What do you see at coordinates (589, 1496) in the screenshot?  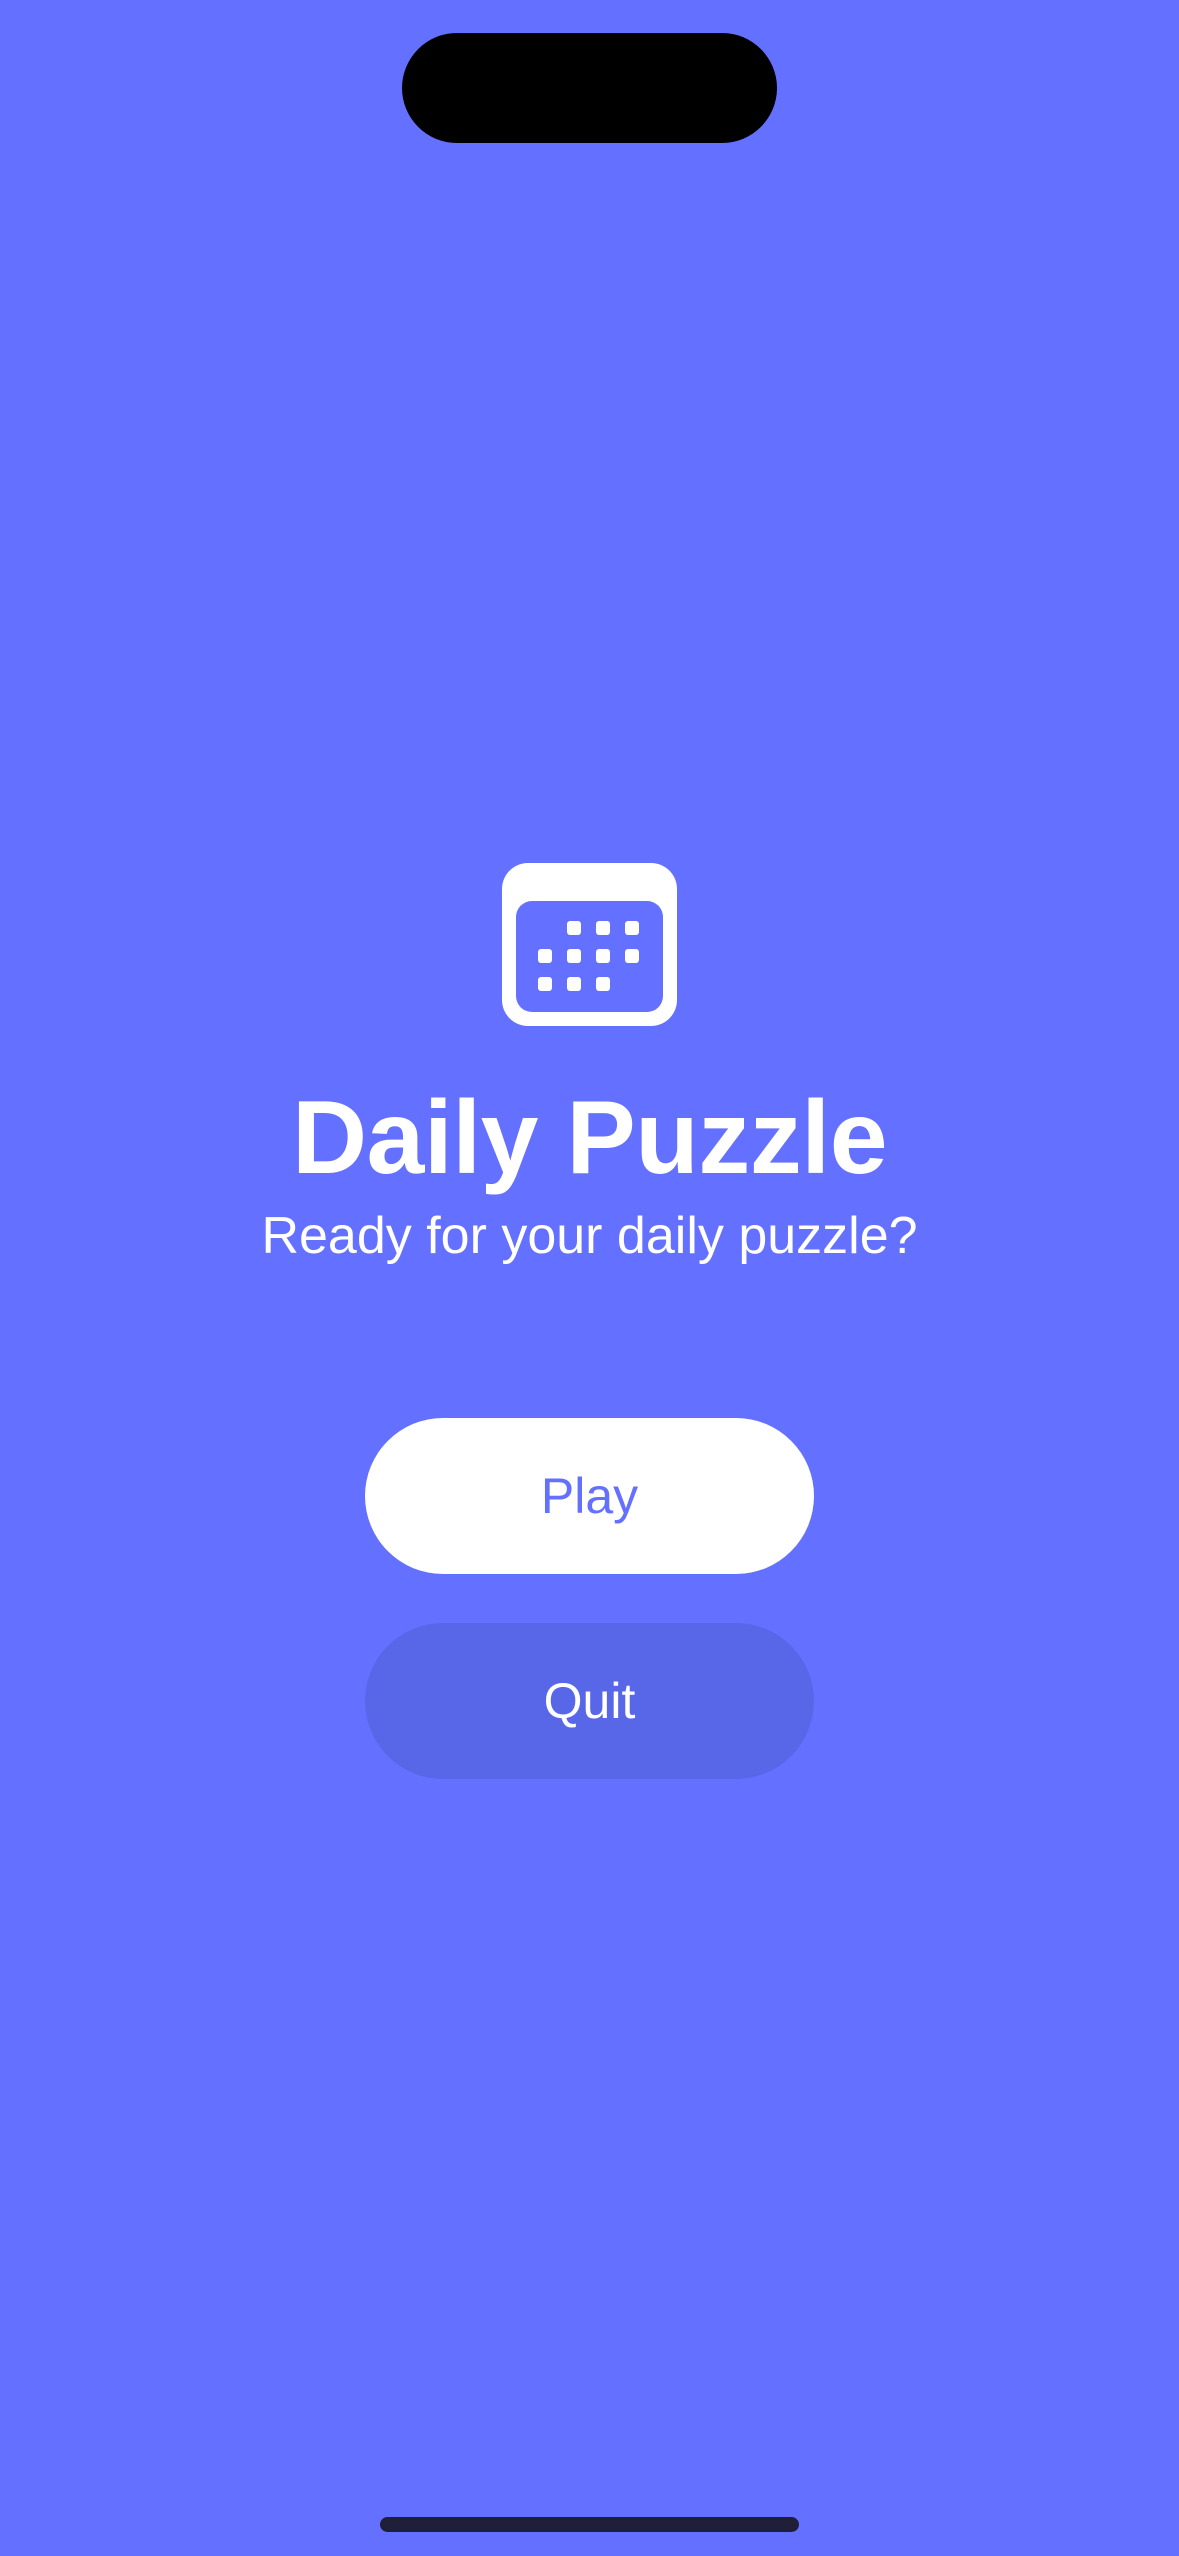 I see `play-button: Play` at bounding box center [589, 1496].